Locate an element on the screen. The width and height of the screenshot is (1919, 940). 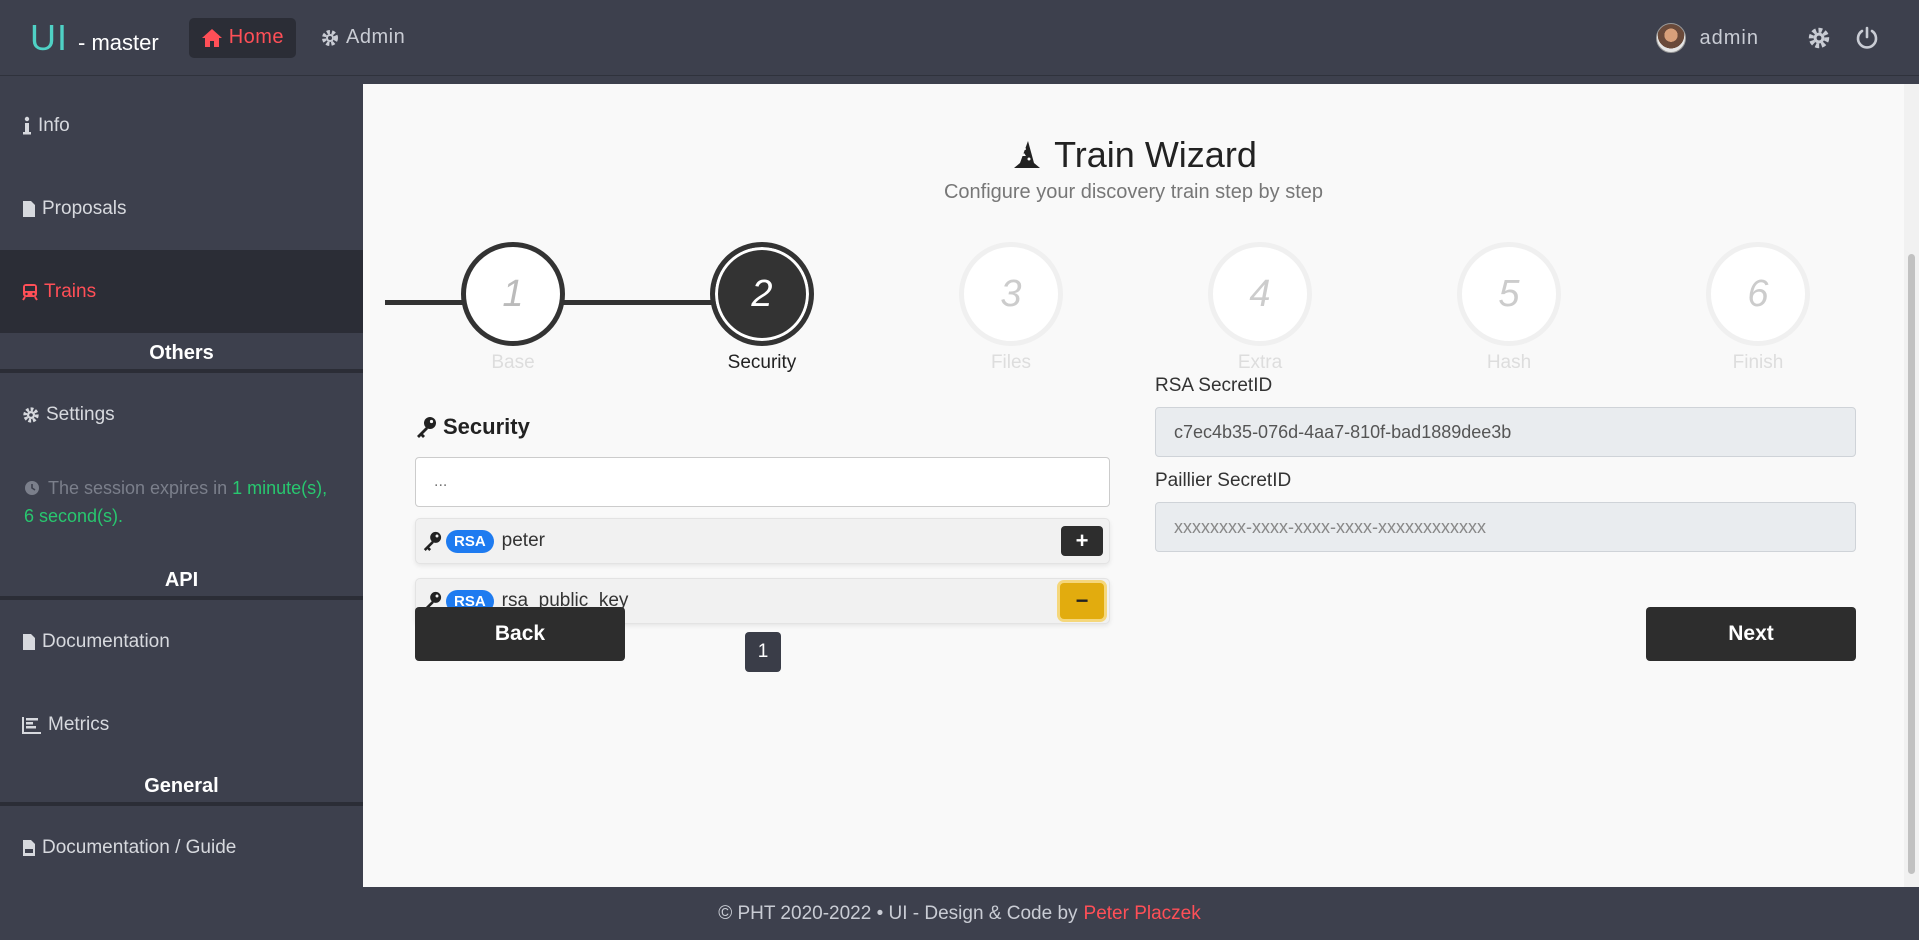
sidebar-heading-general: General is located at coordinates (181, 786).